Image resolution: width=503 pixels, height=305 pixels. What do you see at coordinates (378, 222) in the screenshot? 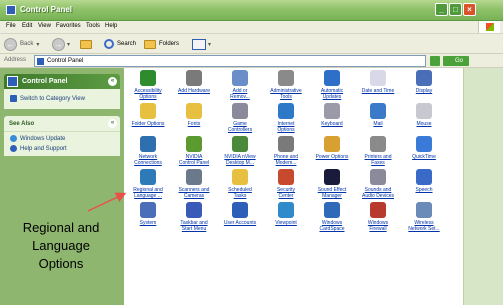
I see `control-panel-item: Windows Firewall` at bounding box center [378, 222].